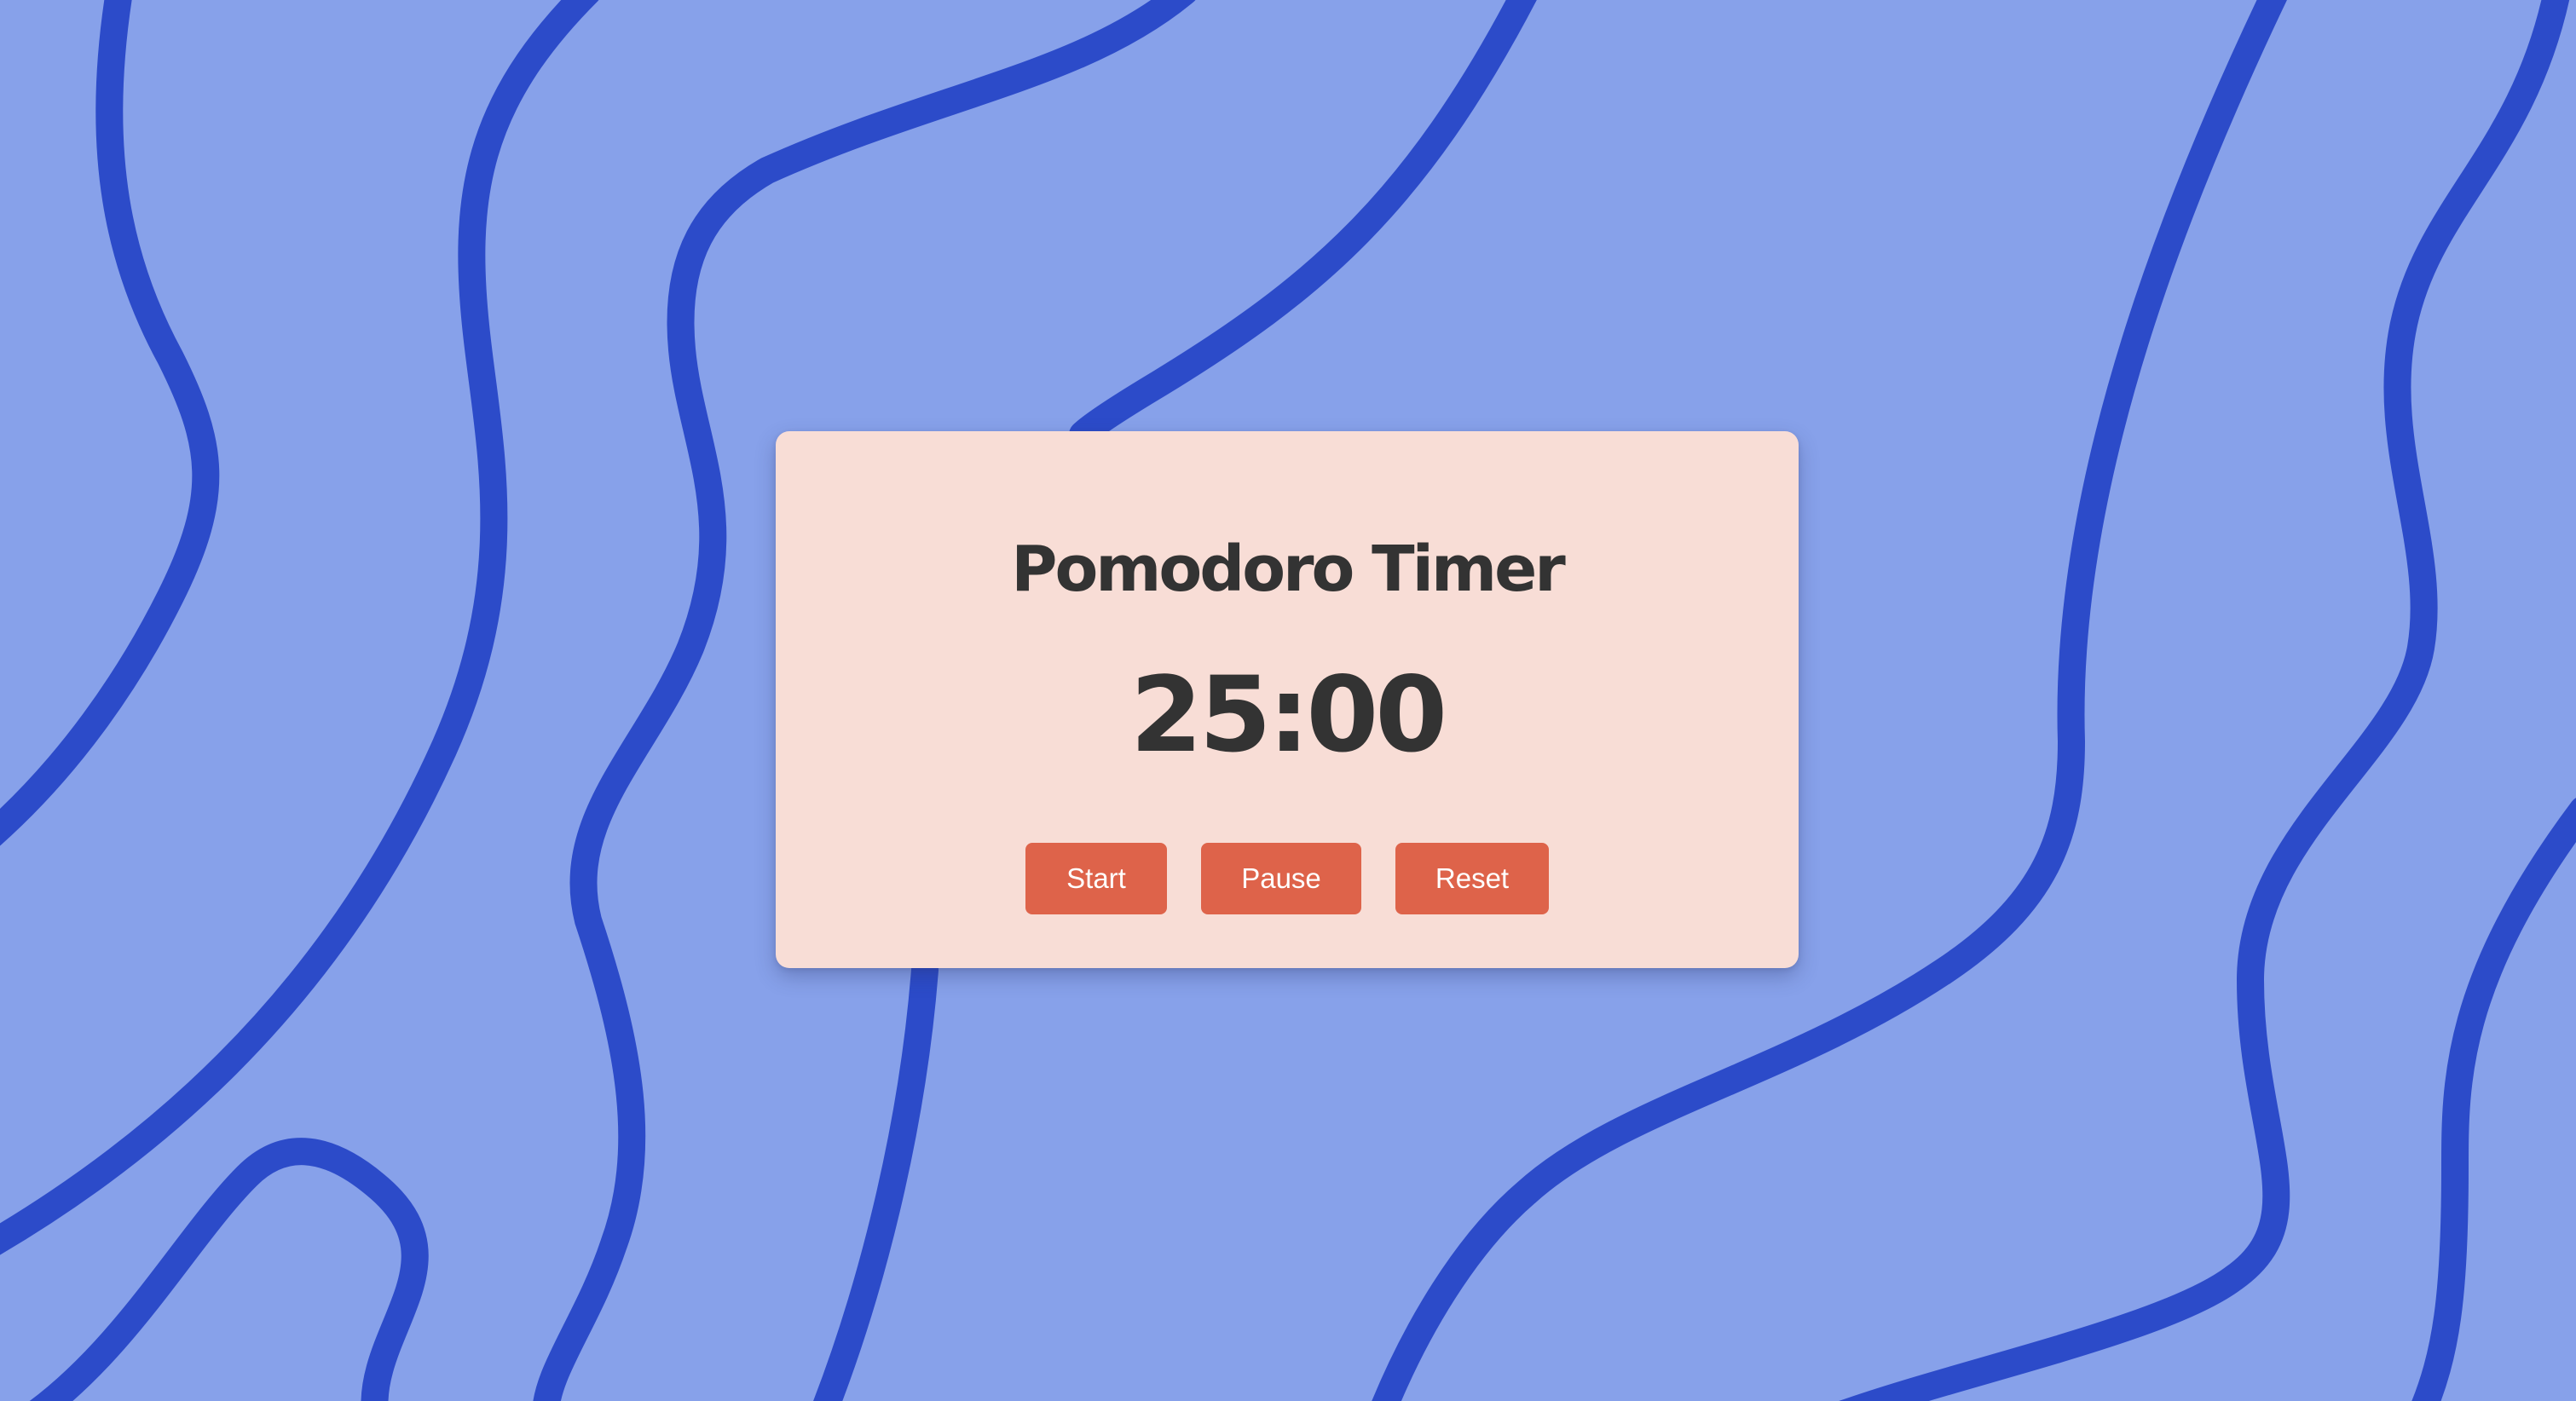 This screenshot has height=1401, width=2576. What do you see at coordinates (1288, 569) in the screenshot?
I see `page-title: Pomodoro Timer` at bounding box center [1288, 569].